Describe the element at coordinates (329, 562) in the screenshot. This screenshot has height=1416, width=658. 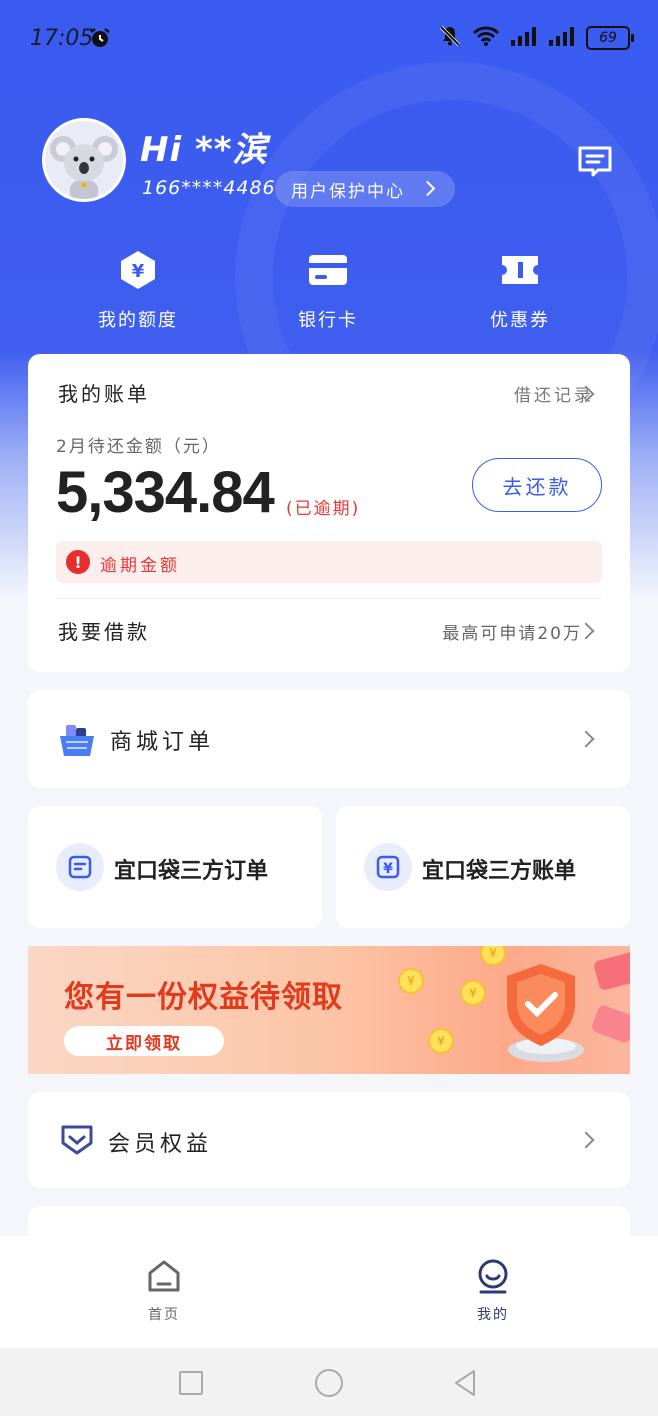
I see `overdue-alert: ! 逾期金额` at that location.